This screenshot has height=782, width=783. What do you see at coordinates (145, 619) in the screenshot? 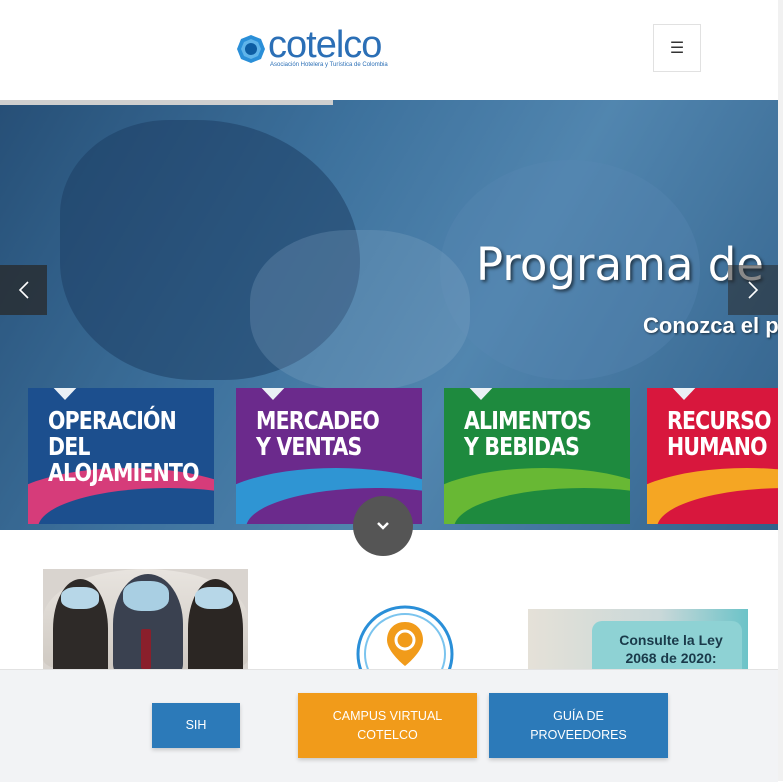
I see `news-thumbnail-people` at bounding box center [145, 619].